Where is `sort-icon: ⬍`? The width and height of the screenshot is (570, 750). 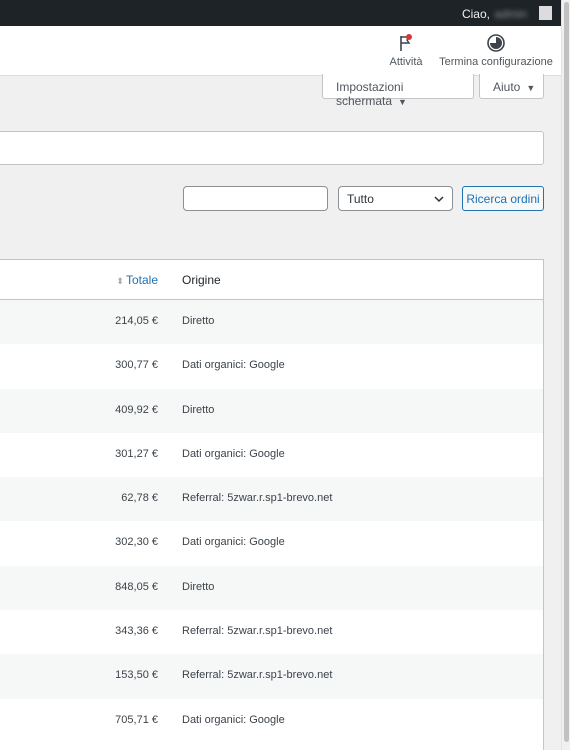
sort-icon: ⬍ is located at coordinates (120, 281).